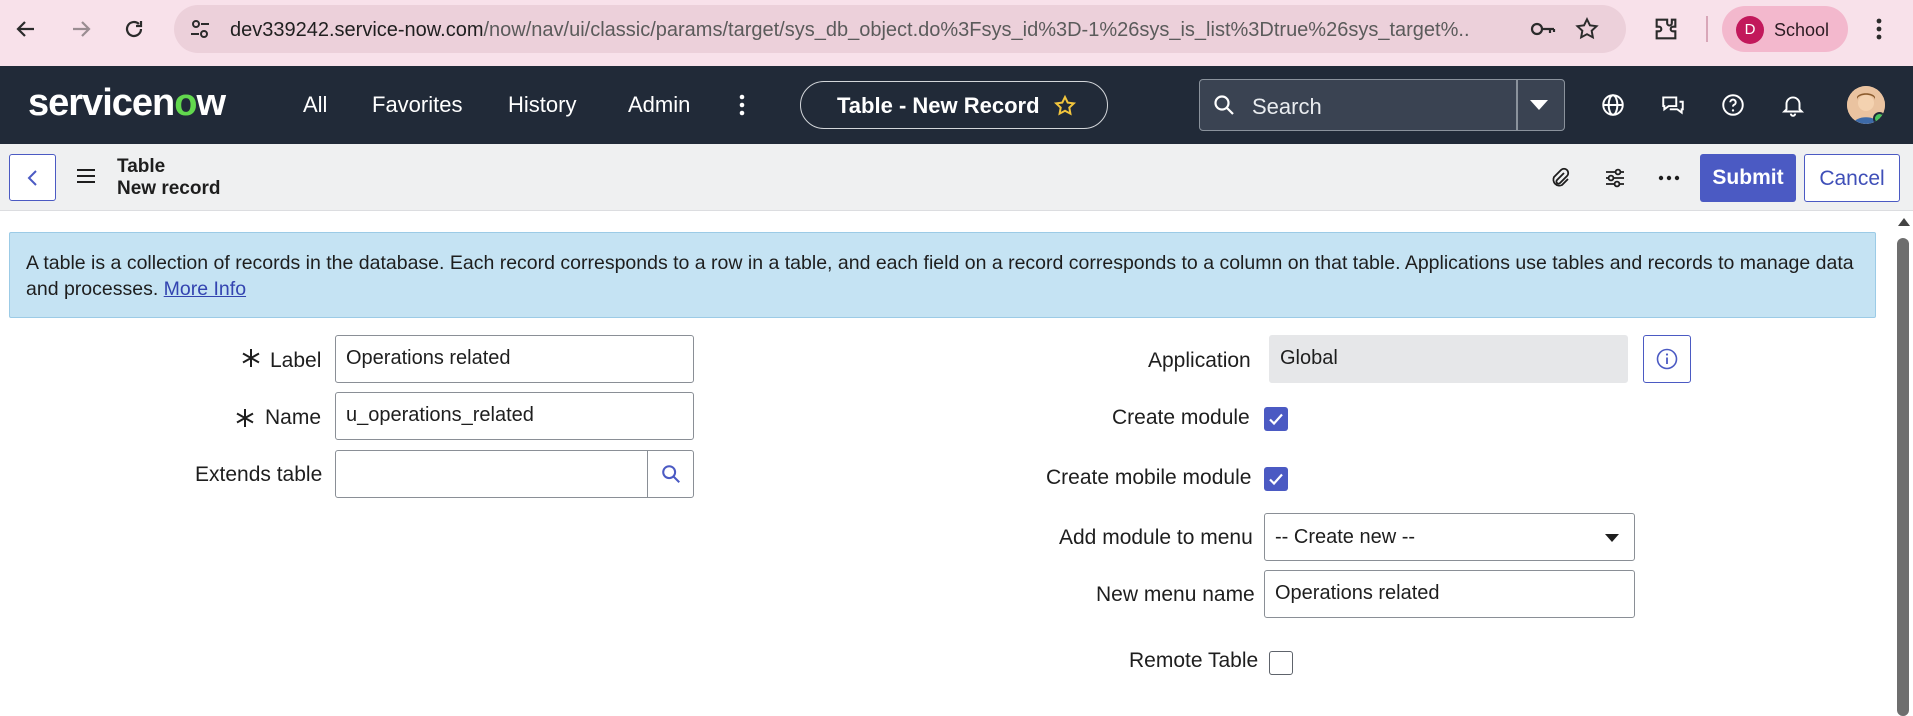 This screenshot has height=716, width=1913. Describe the element at coordinates (1287, 106) in the screenshot. I see `search-placeholder: Search` at that location.